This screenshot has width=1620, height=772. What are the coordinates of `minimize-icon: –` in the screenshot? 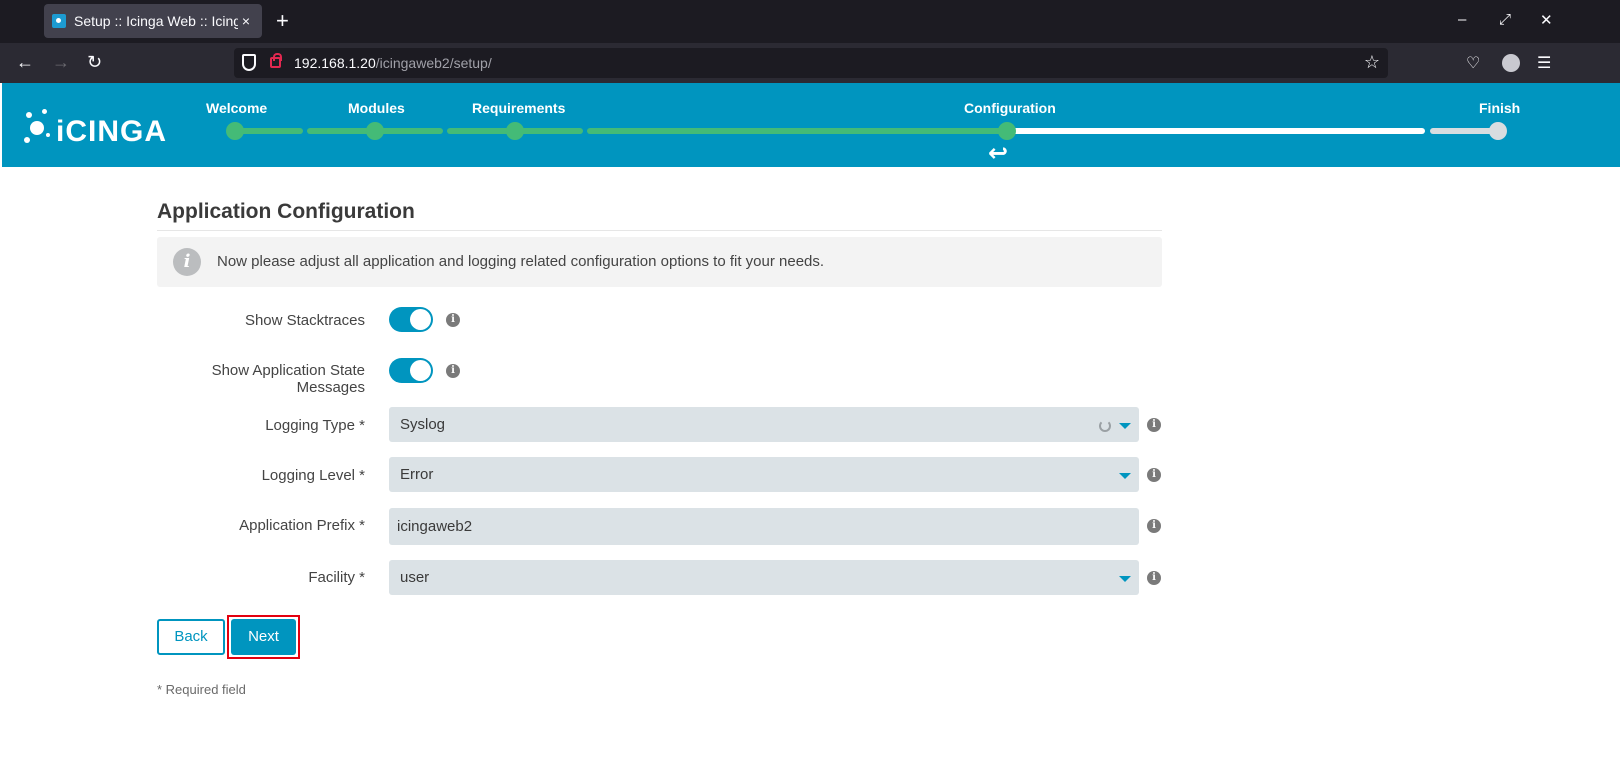 It's located at (1462, 19).